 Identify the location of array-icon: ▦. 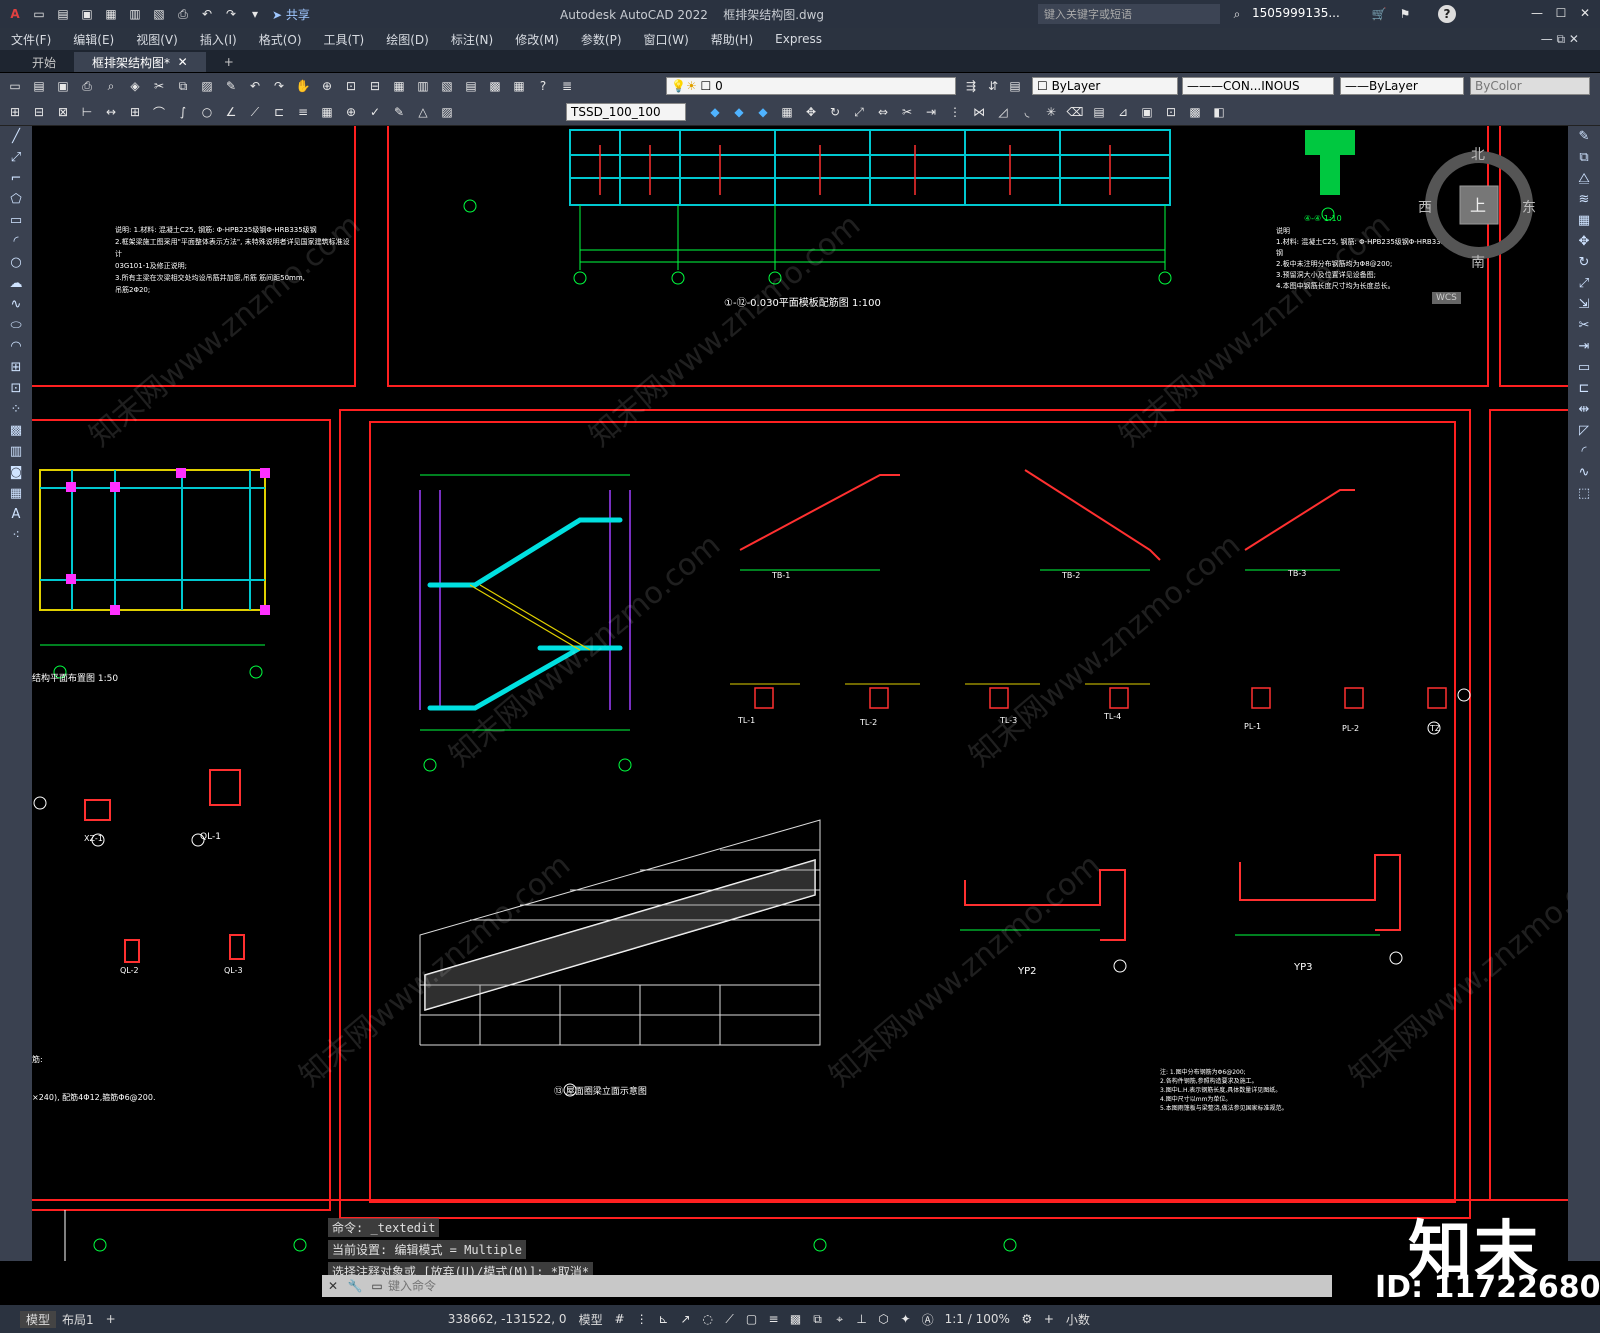
(787, 112).